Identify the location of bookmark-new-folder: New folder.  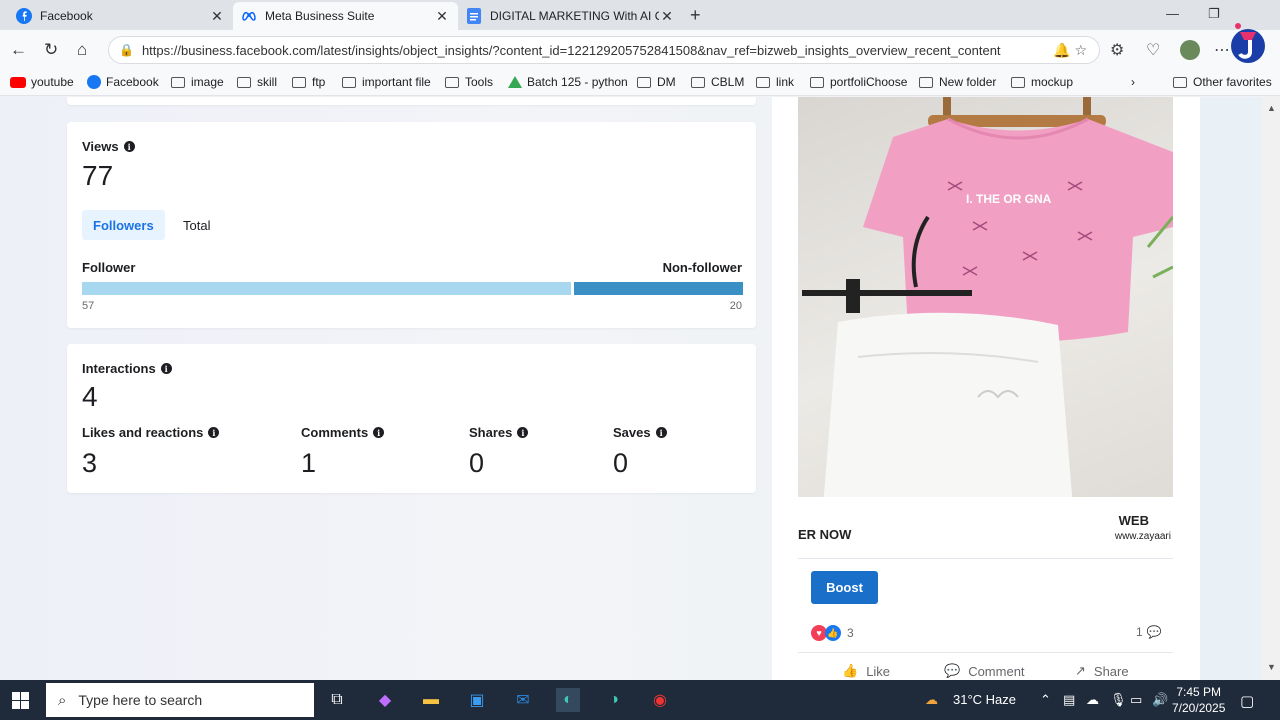
(957, 82).